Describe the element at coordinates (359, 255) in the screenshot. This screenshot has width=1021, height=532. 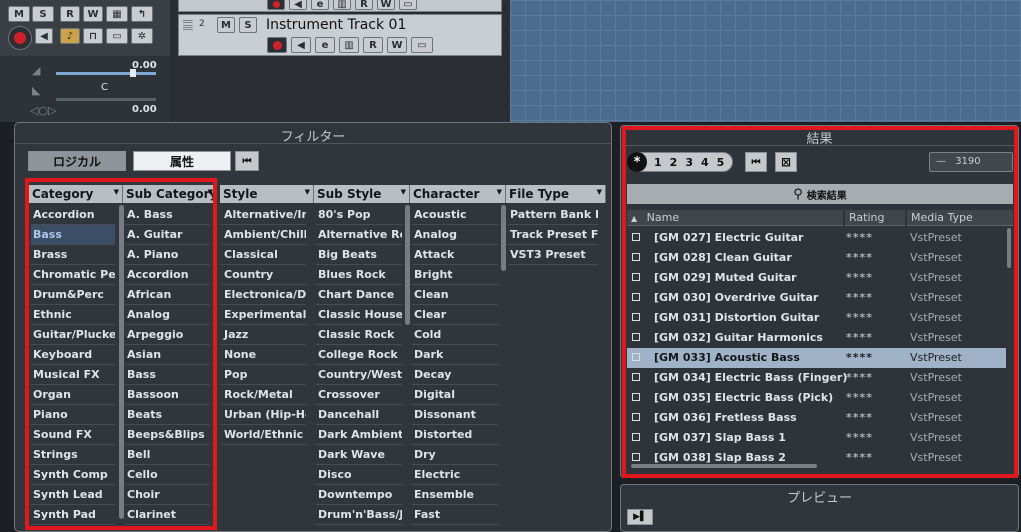
I see `list-item: Big Beats` at that location.